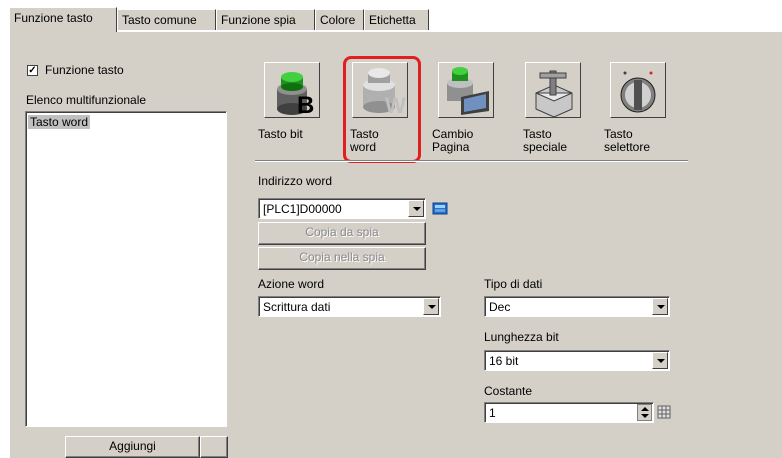 The height and width of the screenshot is (458, 782). What do you see at coordinates (258, 20) in the screenshot?
I see `tab-label: Funzione spia` at bounding box center [258, 20].